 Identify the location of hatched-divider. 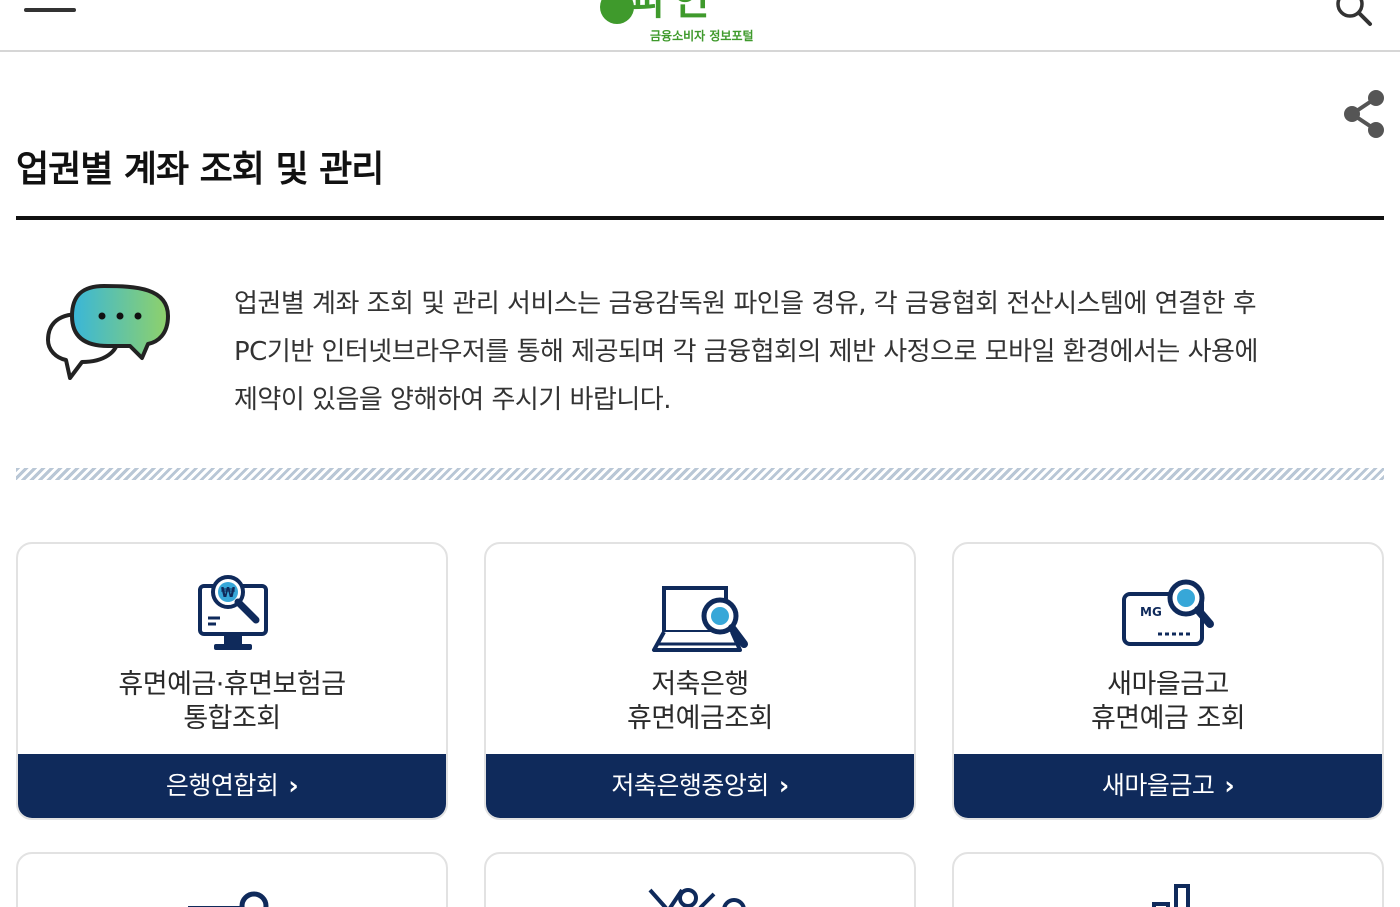
(700, 474).